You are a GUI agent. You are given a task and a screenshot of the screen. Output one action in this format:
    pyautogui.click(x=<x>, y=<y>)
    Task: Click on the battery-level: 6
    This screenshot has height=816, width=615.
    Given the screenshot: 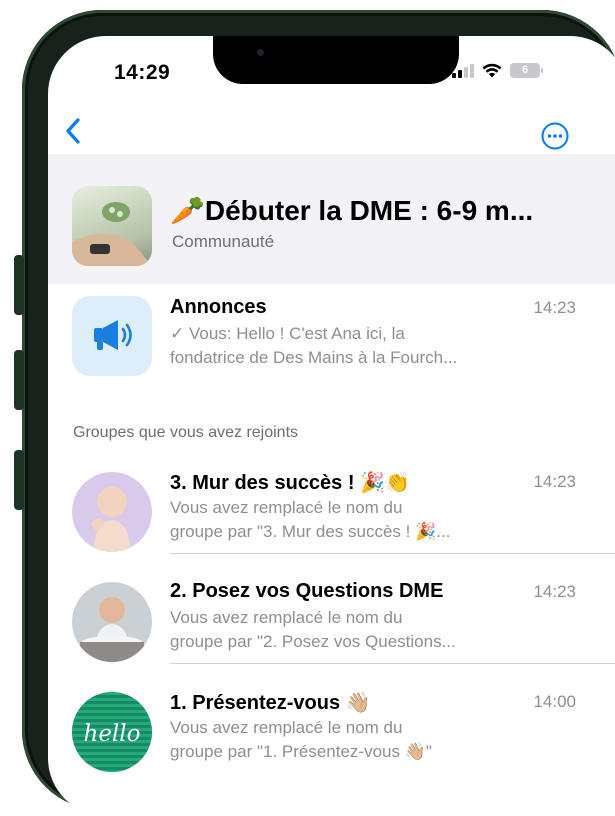 What is the action you would take?
    pyautogui.click(x=525, y=70)
    